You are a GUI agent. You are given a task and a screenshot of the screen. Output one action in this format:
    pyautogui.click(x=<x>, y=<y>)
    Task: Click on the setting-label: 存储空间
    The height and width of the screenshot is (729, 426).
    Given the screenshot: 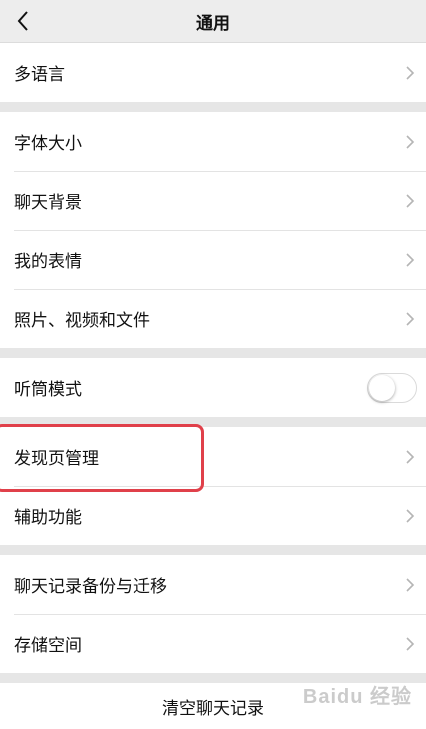 What is the action you would take?
    pyautogui.click(x=48, y=646)
    